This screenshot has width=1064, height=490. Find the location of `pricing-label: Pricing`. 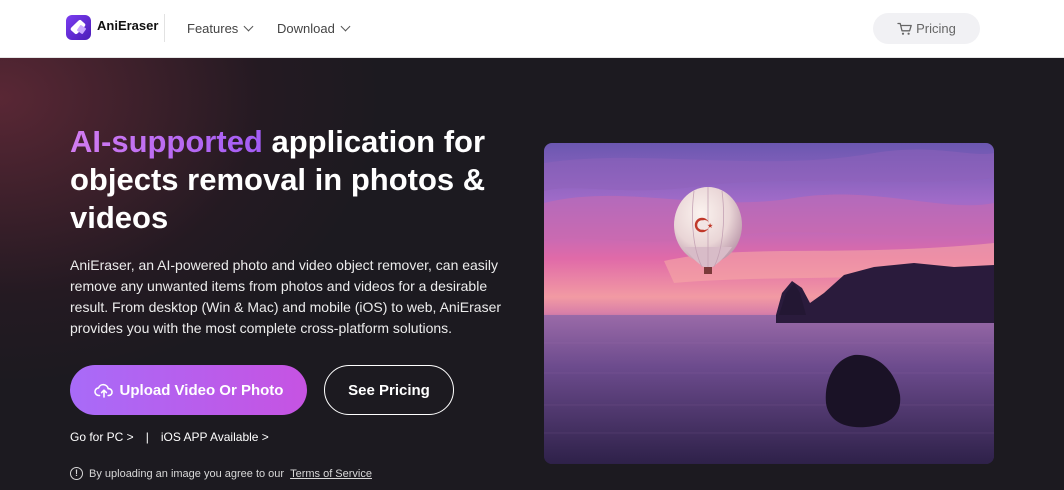

pricing-label: Pricing is located at coordinates (936, 28).